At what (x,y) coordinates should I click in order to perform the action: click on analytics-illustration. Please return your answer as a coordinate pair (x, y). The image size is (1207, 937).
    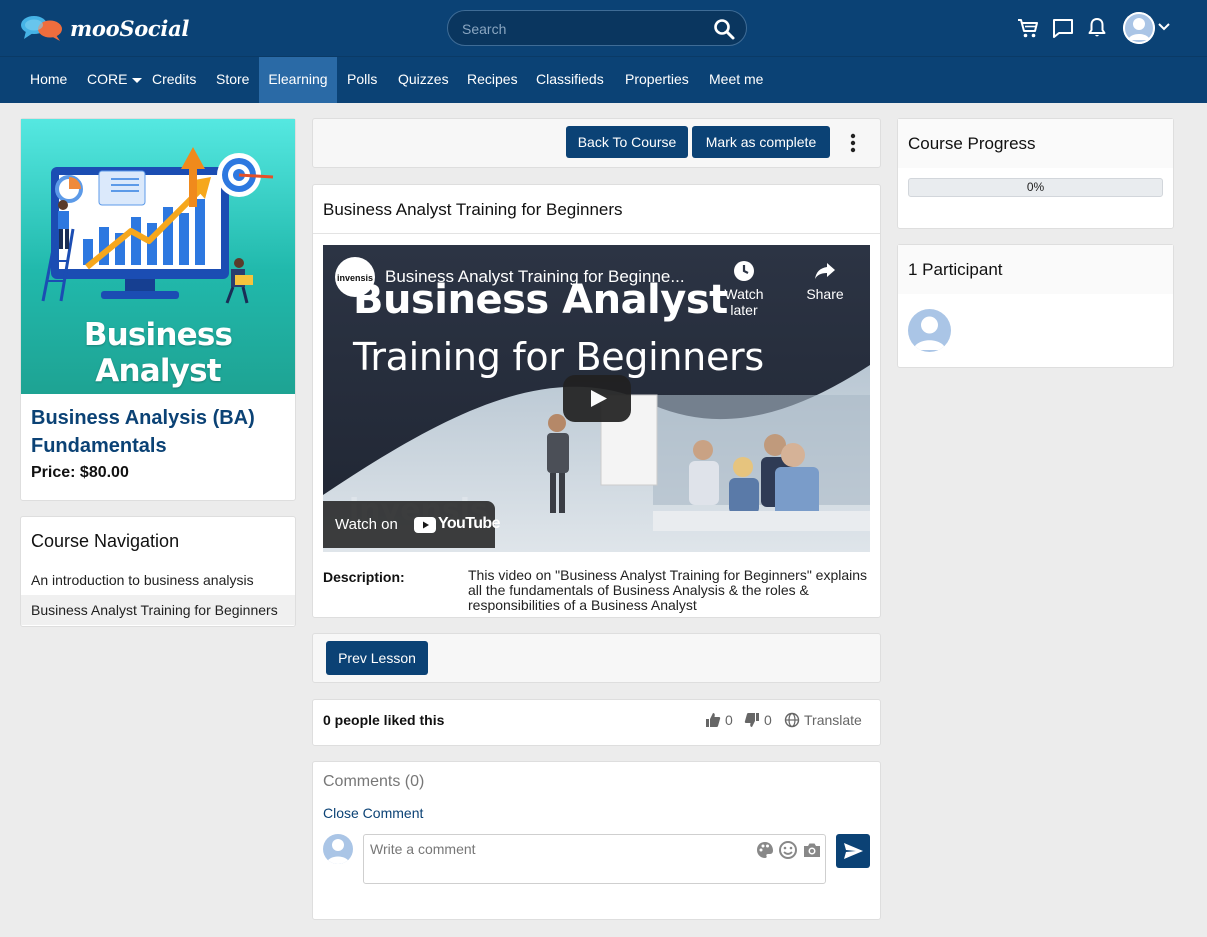
    Looking at the image, I should click on (157, 225).